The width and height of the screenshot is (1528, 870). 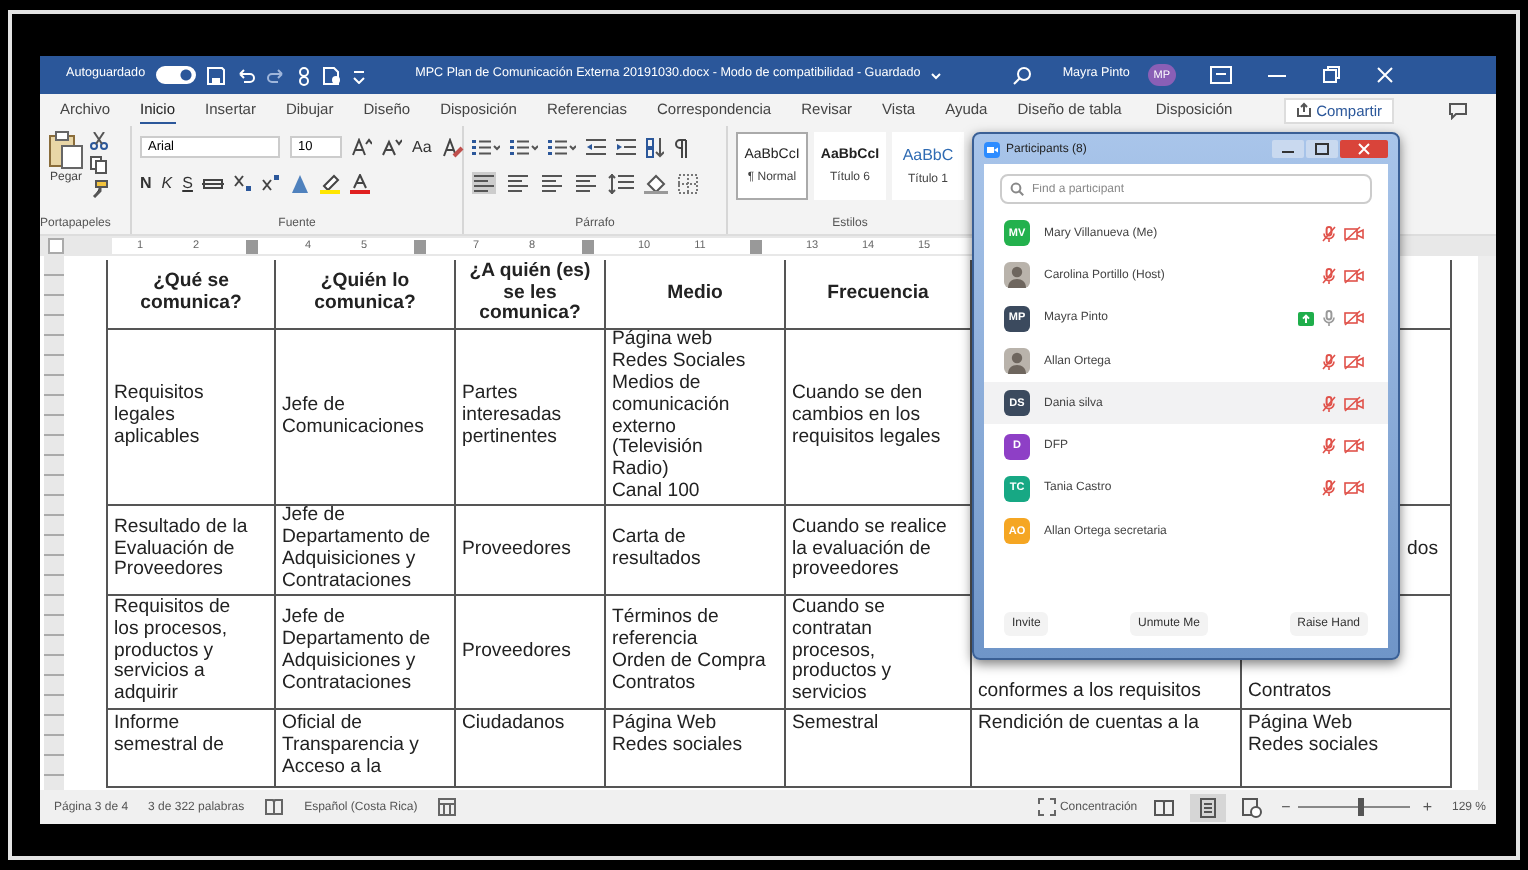 I want to click on strikethrough-icon, so click(x=213, y=183).